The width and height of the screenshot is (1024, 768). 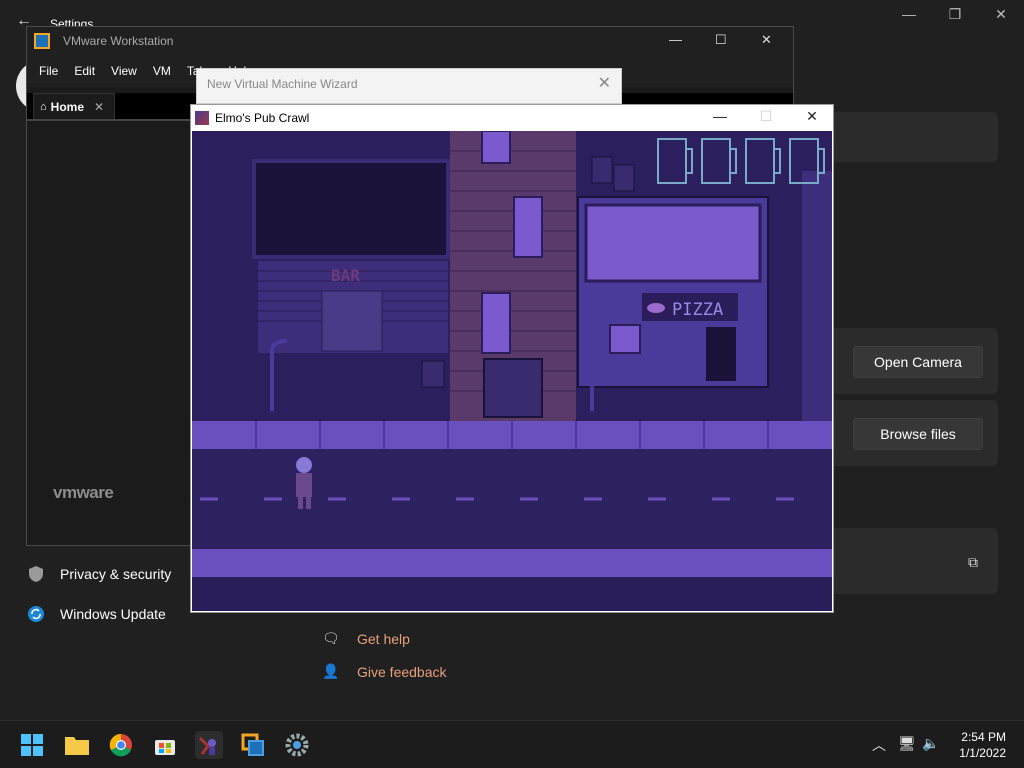 What do you see at coordinates (67, 106) in the screenshot?
I see `tab-home-label: Home` at bounding box center [67, 106].